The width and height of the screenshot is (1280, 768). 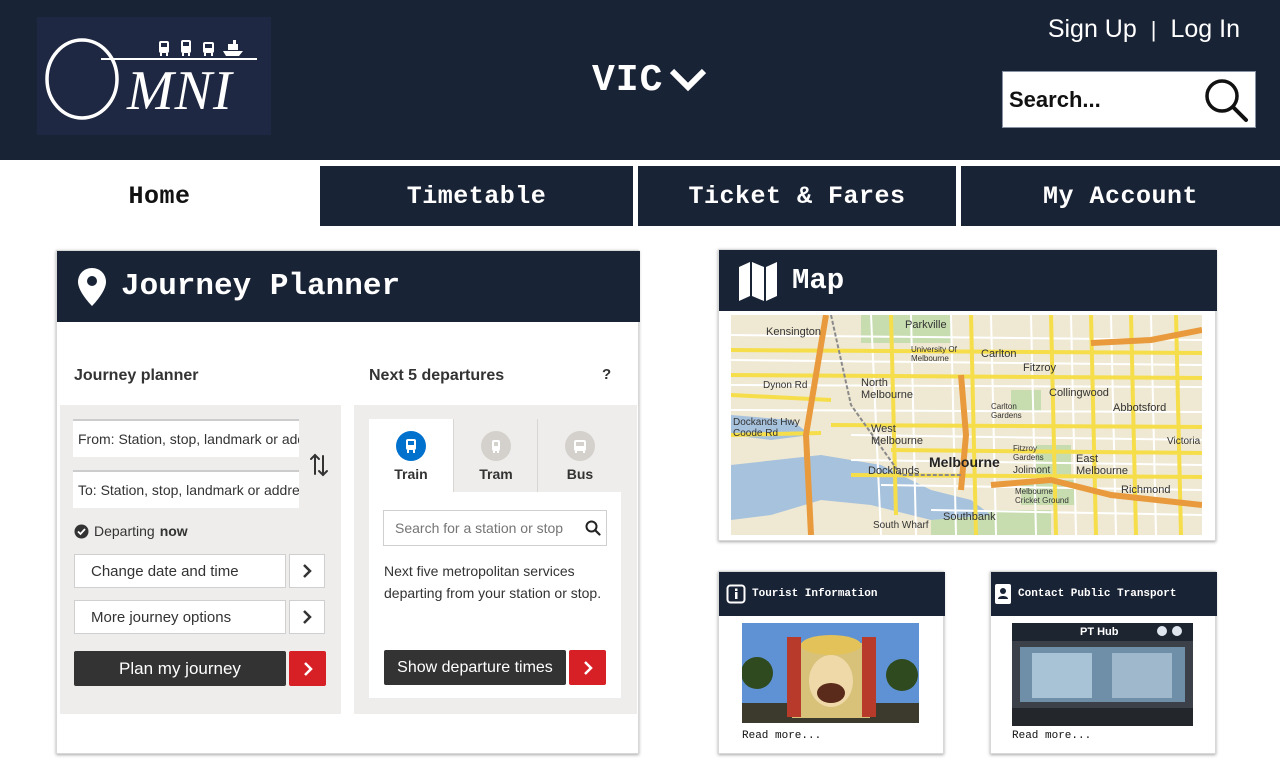 What do you see at coordinates (180, 668) in the screenshot?
I see `plan-journey-button: Plan my journey` at bounding box center [180, 668].